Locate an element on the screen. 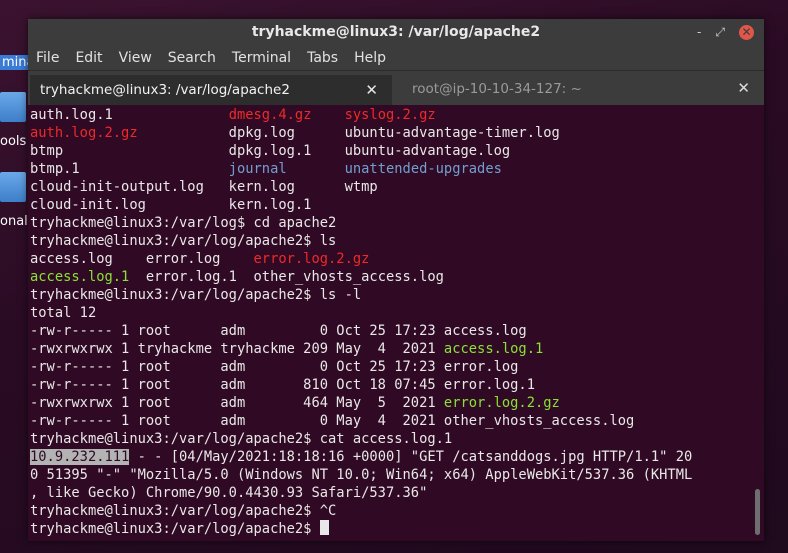 This screenshot has width=788, height=553. terminal-line: tryhackme@linux3:/var/log/apache2$ ls is located at coordinates (396, 241).